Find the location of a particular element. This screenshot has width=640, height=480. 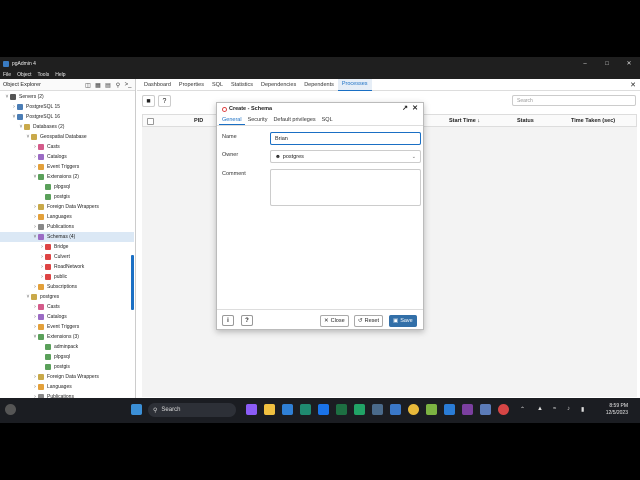

owner-select: ☻ postgres ⌄ is located at coordinates (345, 156).